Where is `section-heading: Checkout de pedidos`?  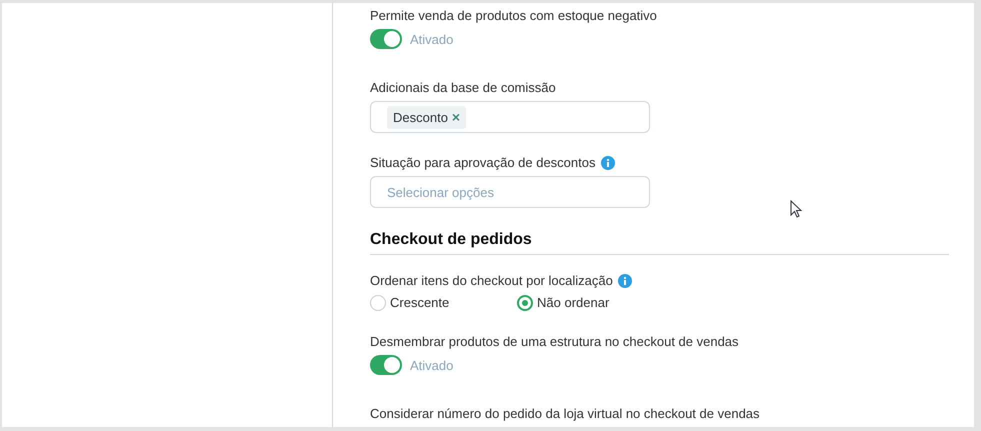
section-heading: Checkout de pedidos is located at coordinates (659, 242).